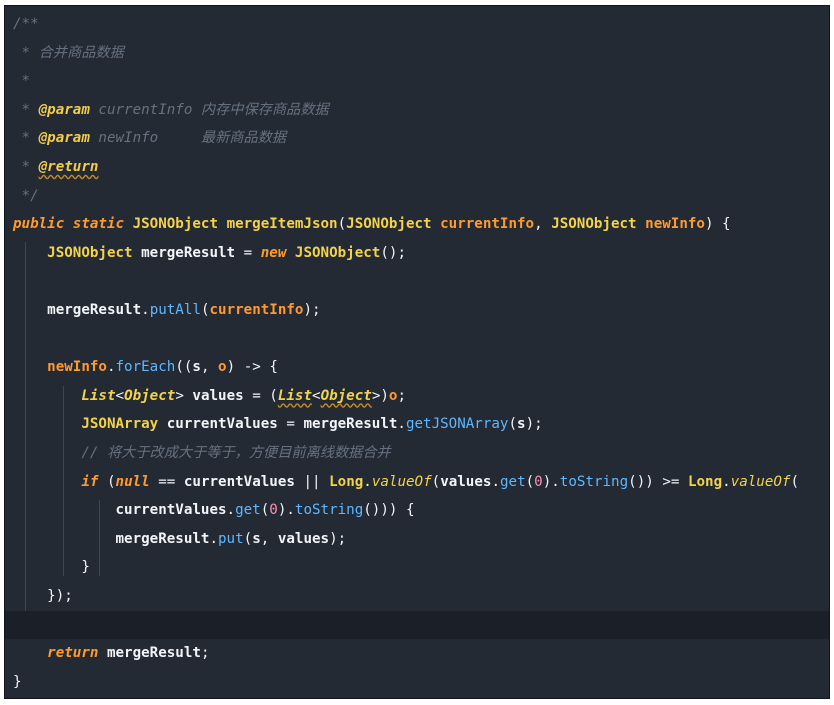  What do you see at coordinates (417, 110) in the screenshot?
I see `code-line-4: * @param currentInfo 内存中保存商品数据` at bounding box center [417, 110].